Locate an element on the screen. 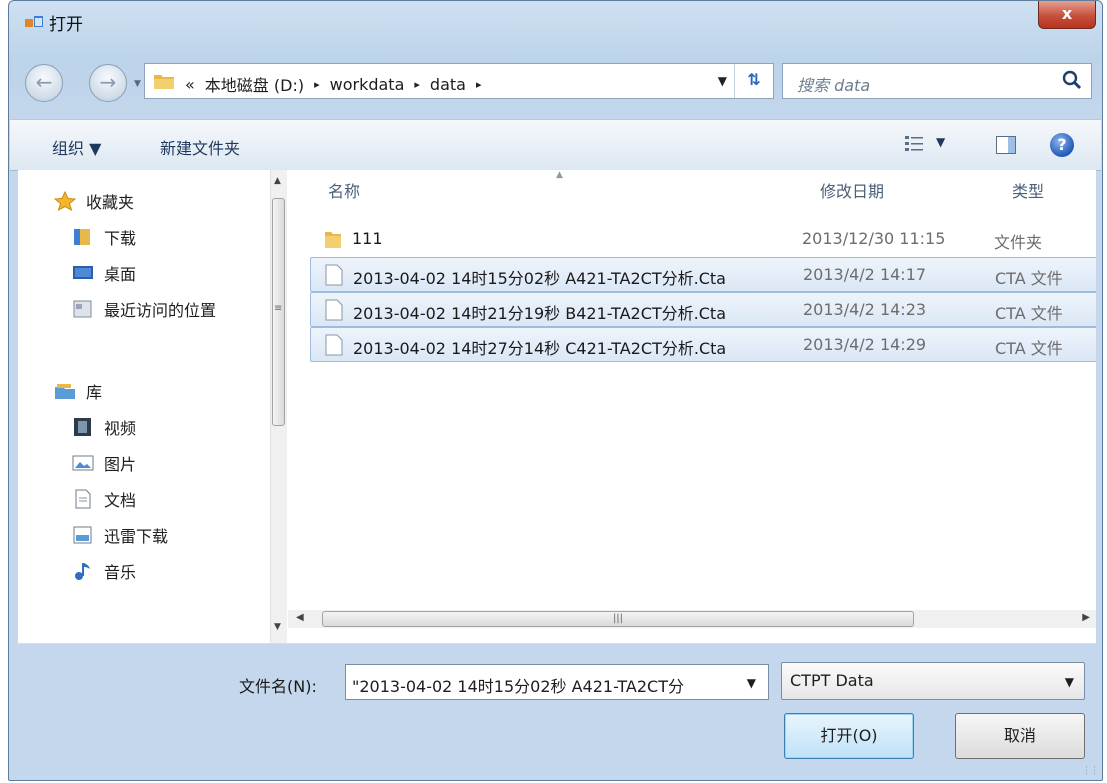 This screenshot has width=1107, height=783. nav-item-documents: 文档 is located at coordinates (104, 499).